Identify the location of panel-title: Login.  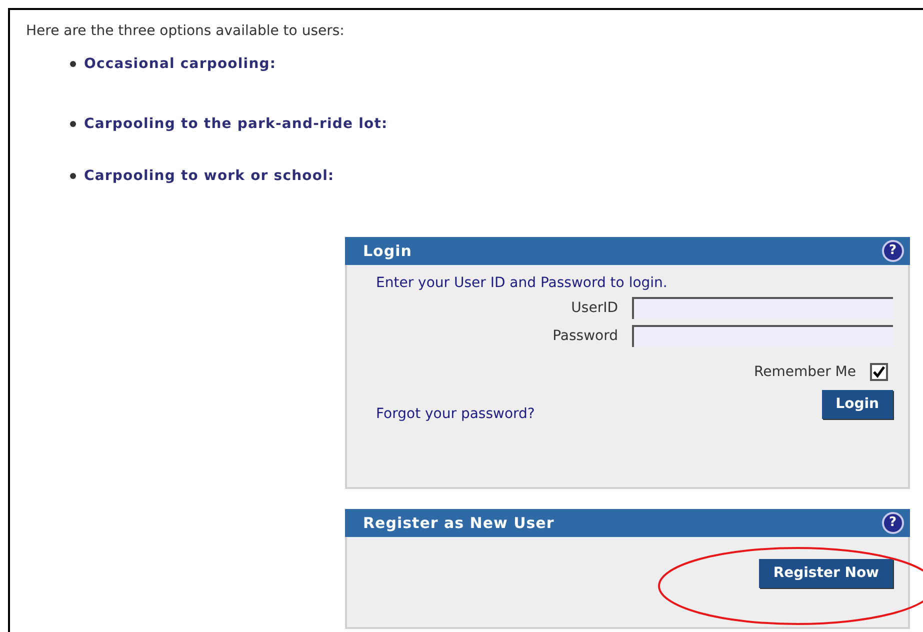
(387, 251).